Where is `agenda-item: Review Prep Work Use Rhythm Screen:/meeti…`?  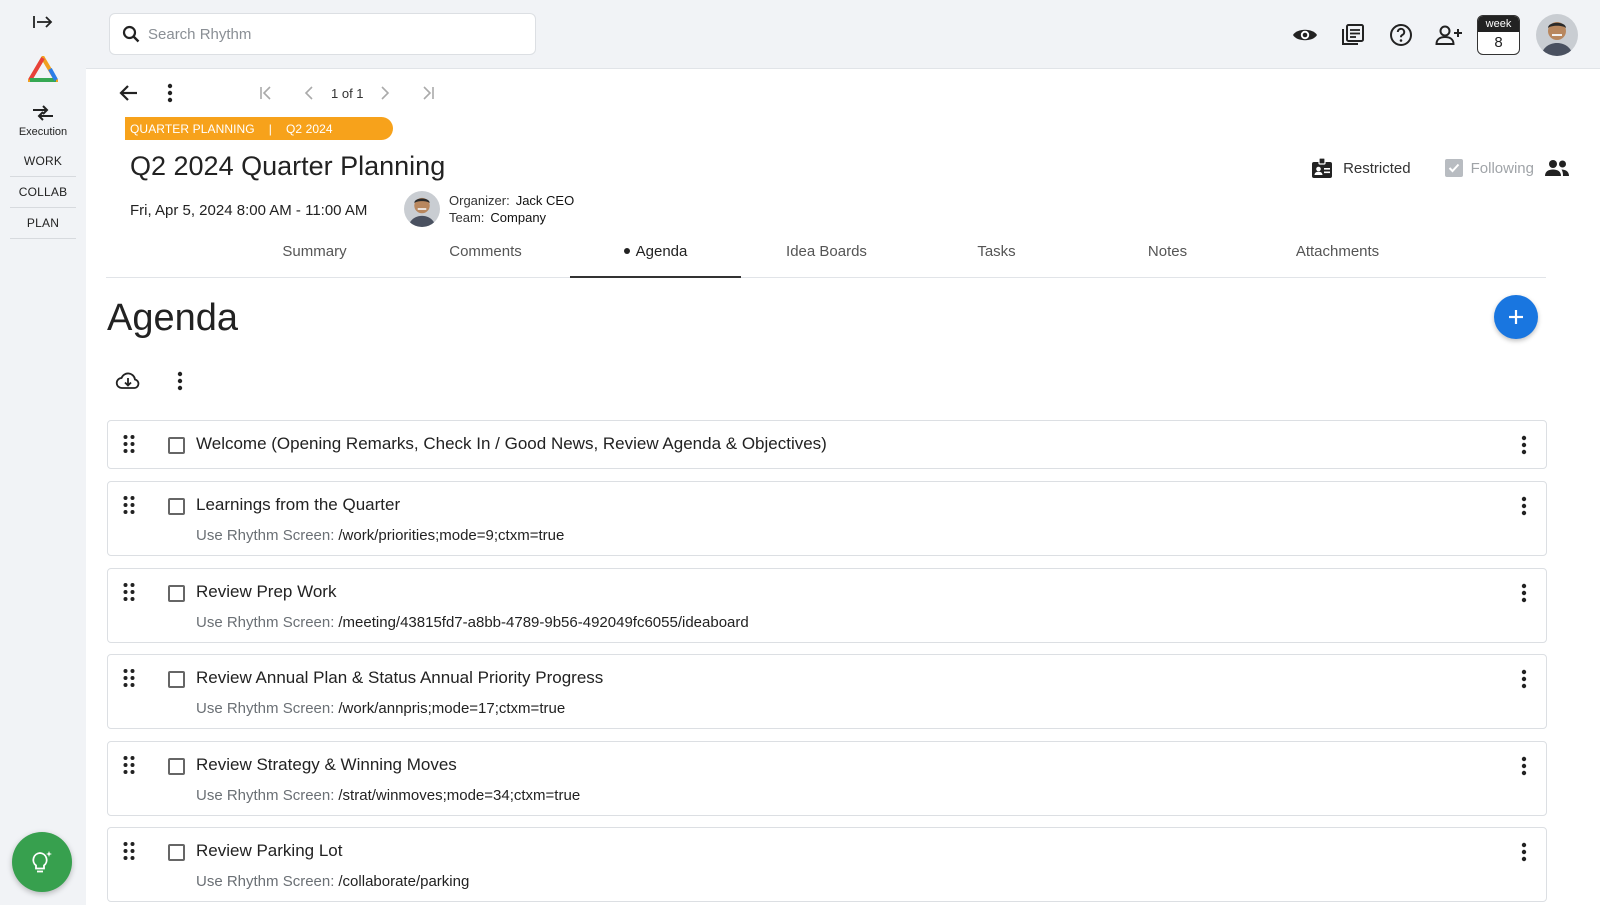 agenda-item: Review Prep Work Use Rhythm Screen:/meeti… is located at coordinates (827, 605).